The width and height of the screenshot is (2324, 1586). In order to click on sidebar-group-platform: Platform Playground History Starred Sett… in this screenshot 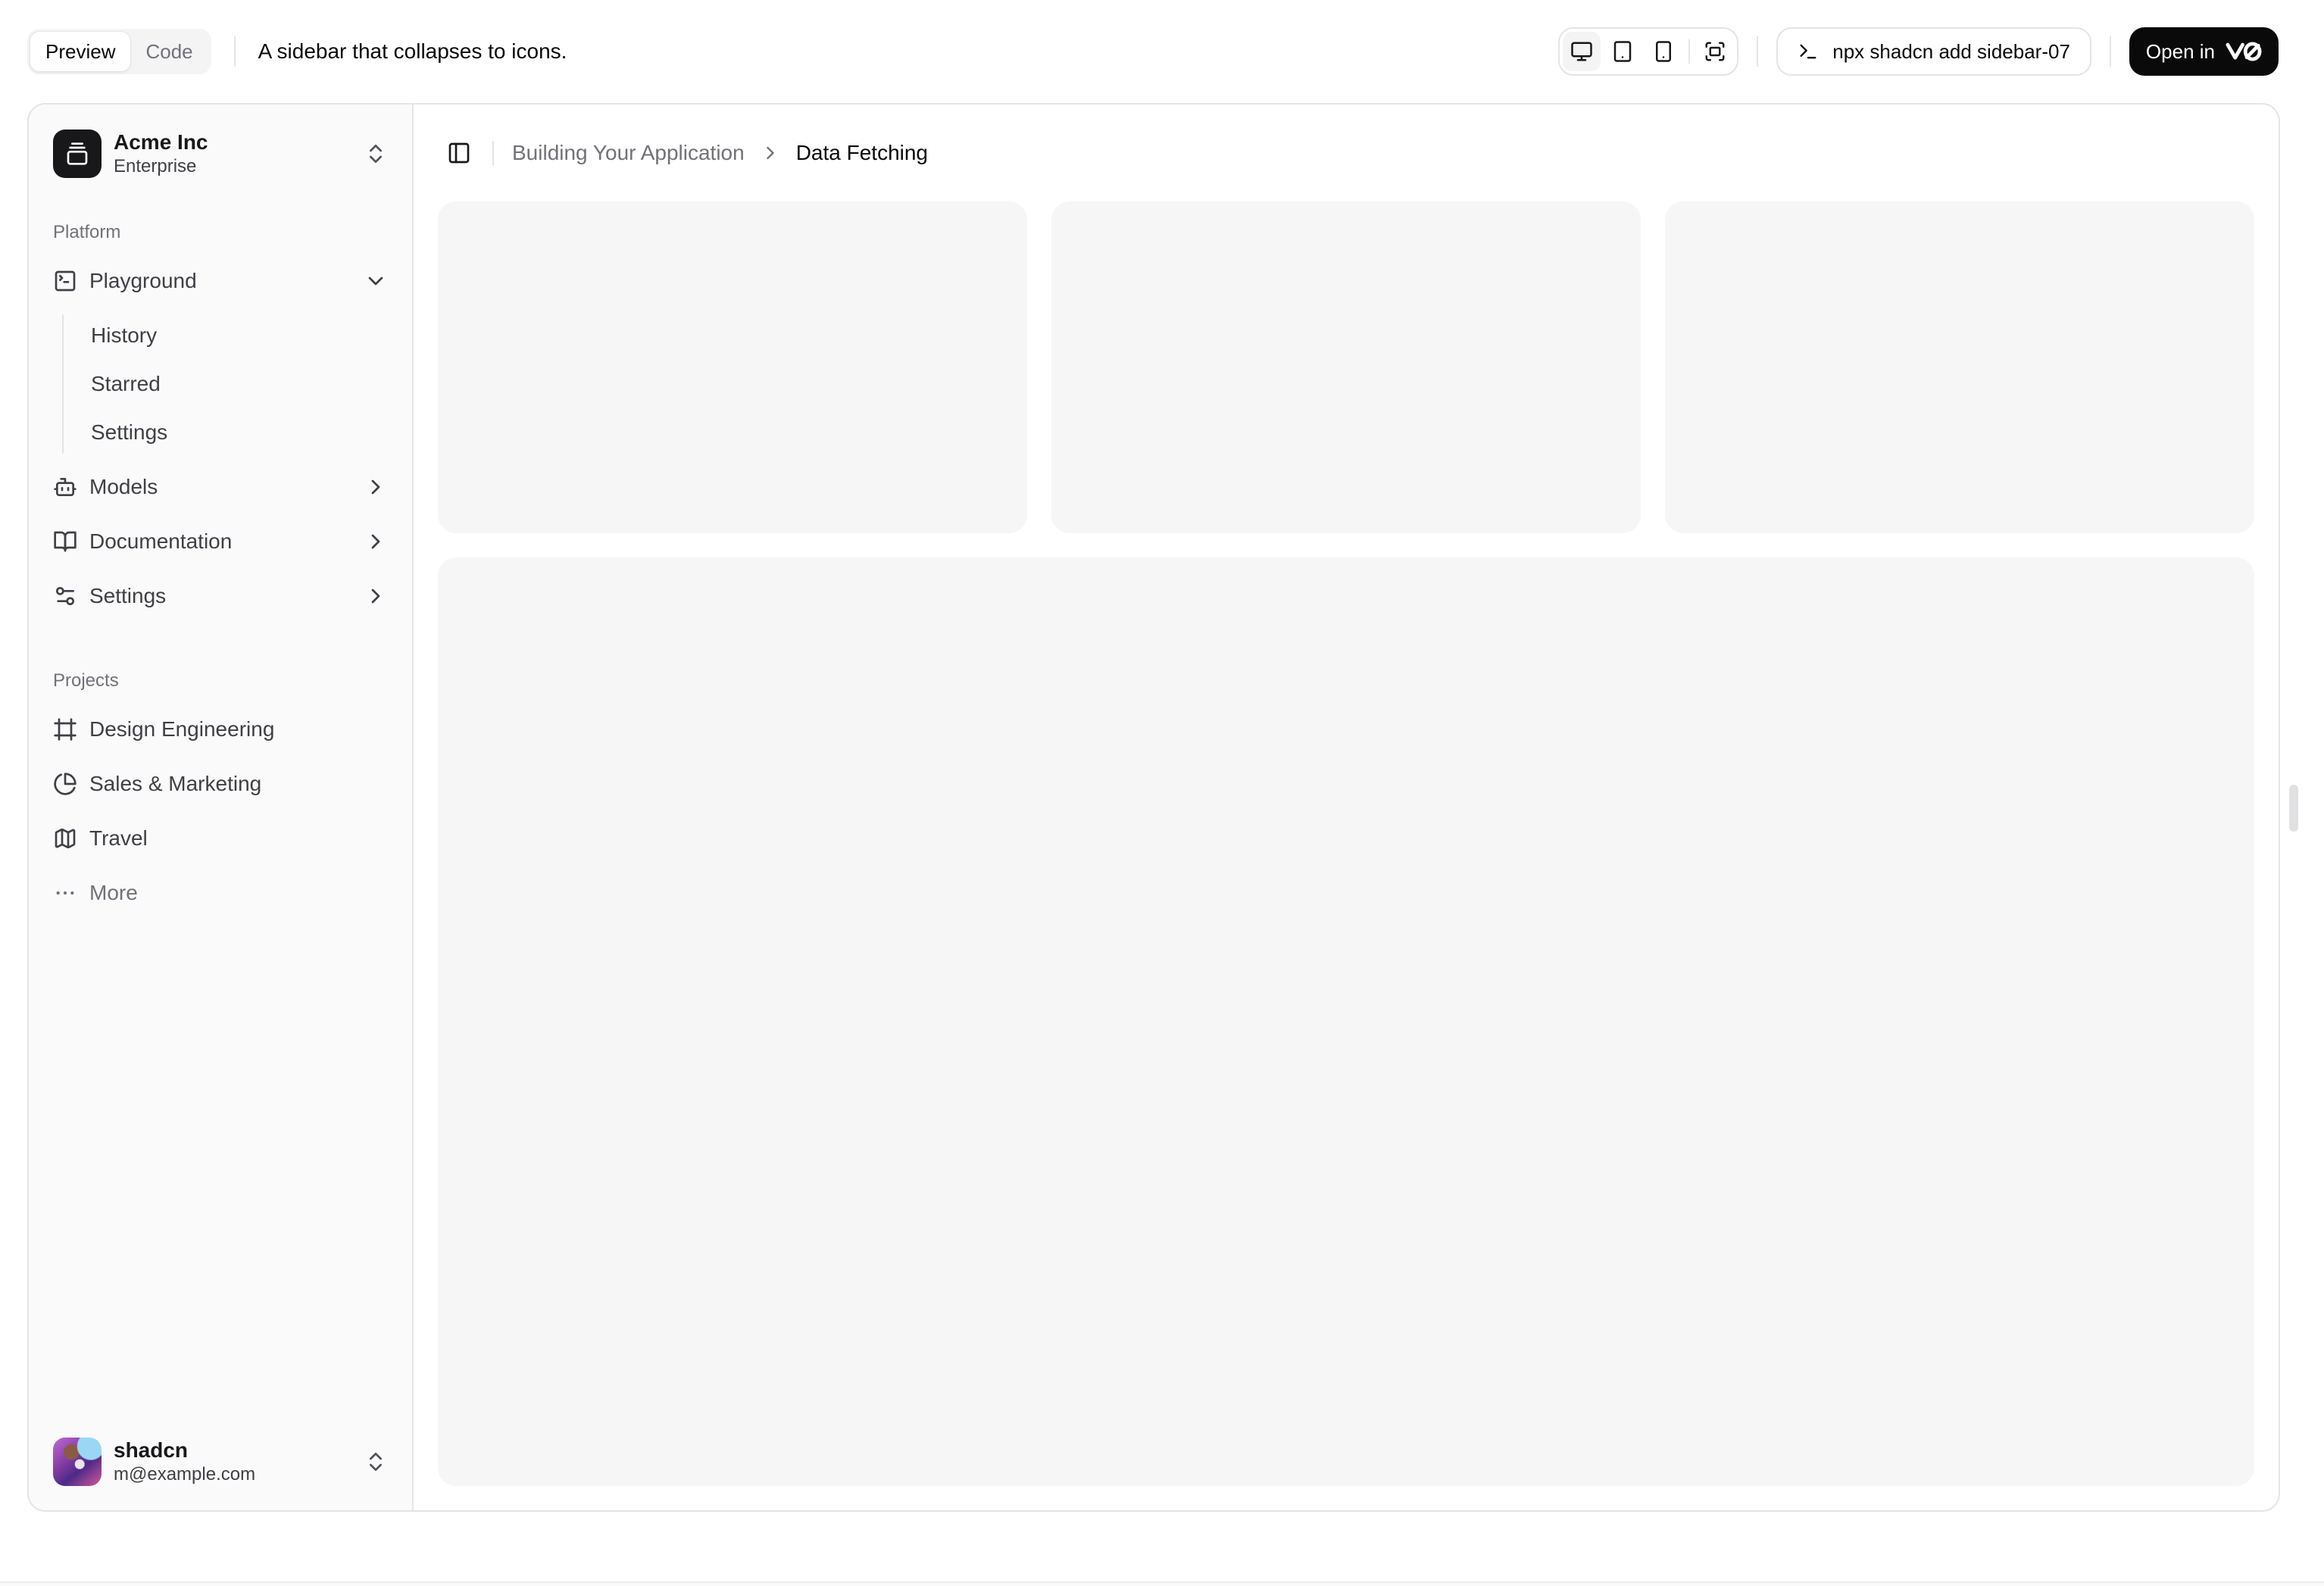, I will do `click(220, 414)`.